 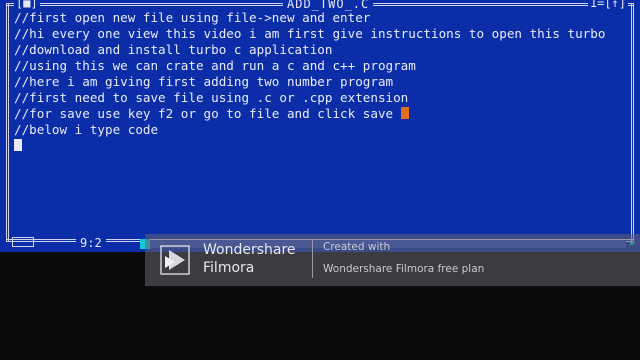 I want to click on brand-line1: Wondershare, so click(x=249, y=250).